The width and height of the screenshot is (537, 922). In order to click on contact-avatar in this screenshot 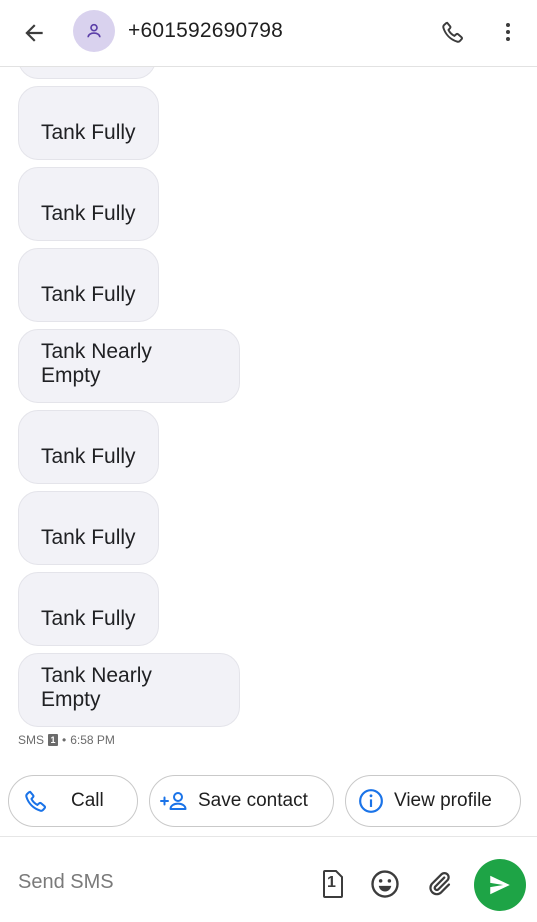, I will do `click(94, 31)`.